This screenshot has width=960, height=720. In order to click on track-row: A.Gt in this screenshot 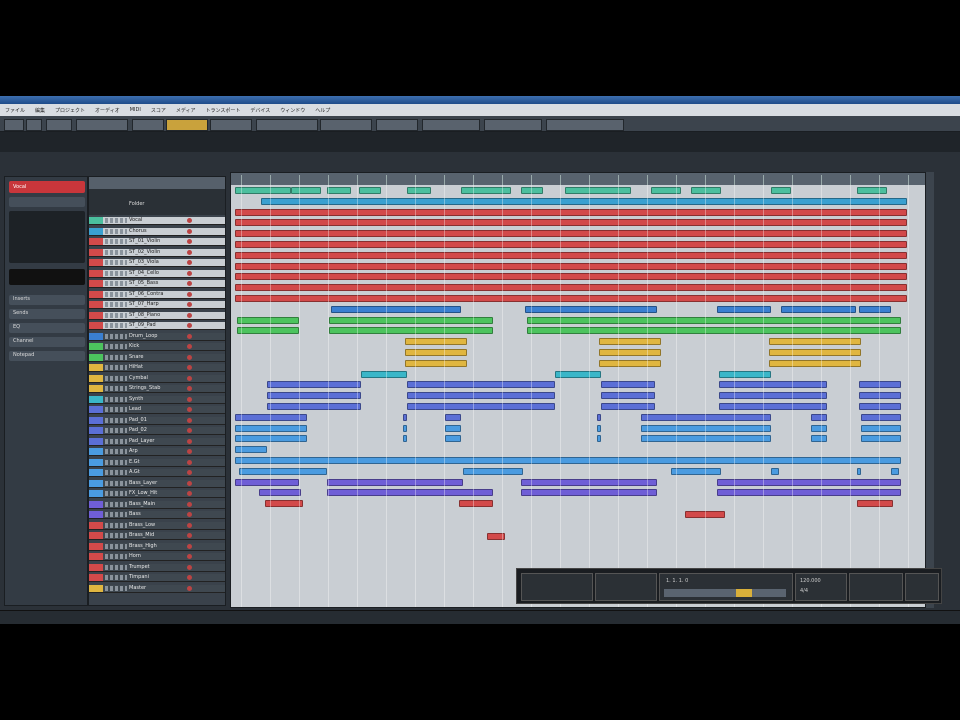, I will do `click(157, 473)`.